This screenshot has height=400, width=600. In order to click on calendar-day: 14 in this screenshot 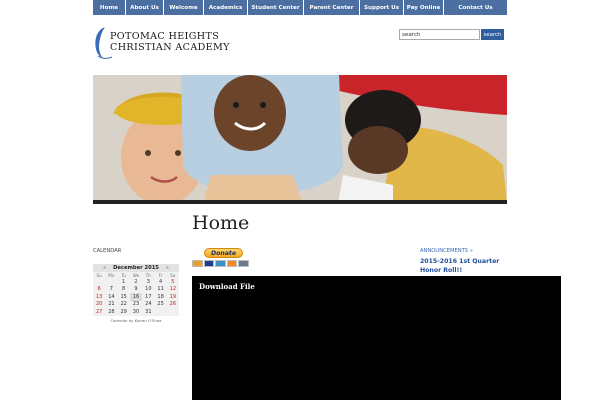, I will do `click(111, 297)`.